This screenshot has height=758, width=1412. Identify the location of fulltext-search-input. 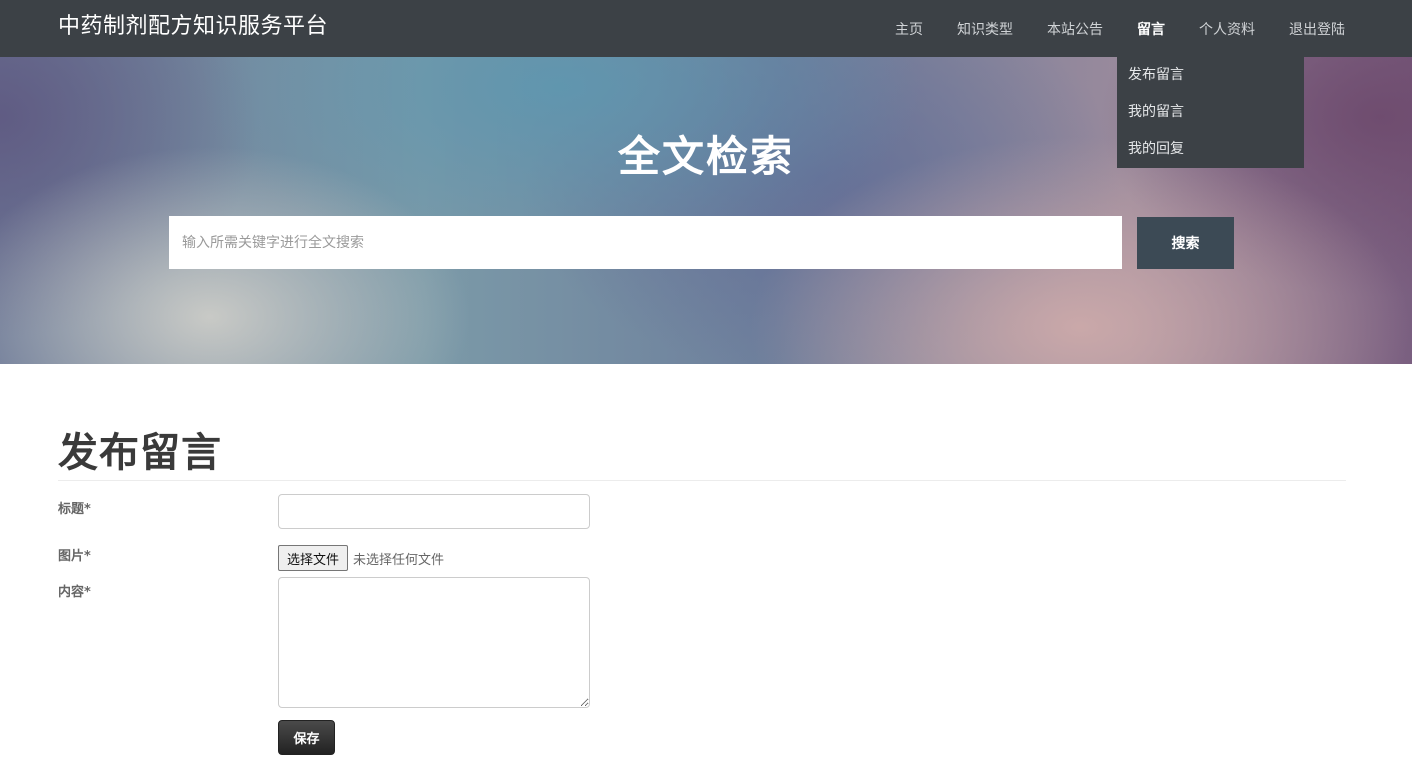
(645, 242).